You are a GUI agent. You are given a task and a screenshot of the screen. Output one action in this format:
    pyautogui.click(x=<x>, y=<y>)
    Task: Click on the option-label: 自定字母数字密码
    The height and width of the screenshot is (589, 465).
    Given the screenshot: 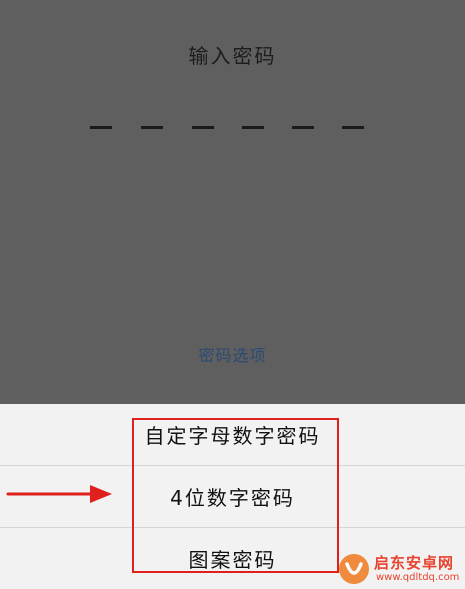 What is the action you would take?
    pyautogui.click(x=232, y=436)
    